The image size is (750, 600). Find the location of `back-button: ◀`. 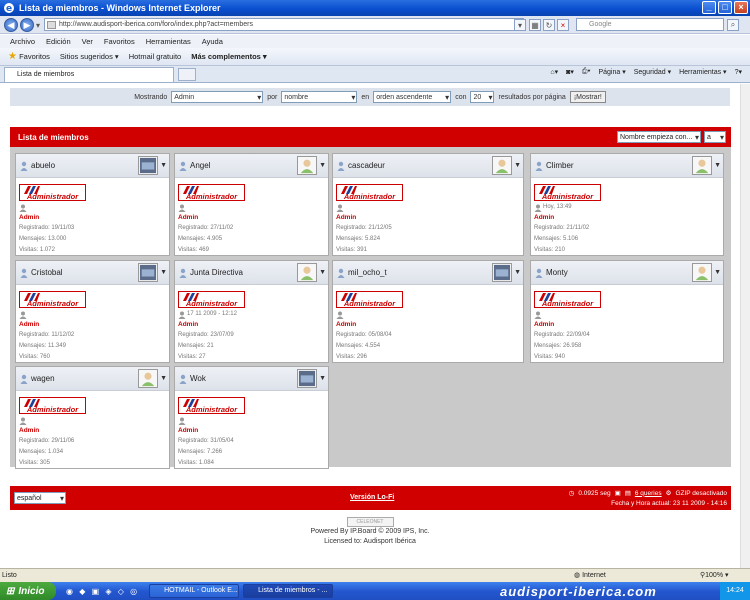

back-button: ◀ is located at coordinates (11, 25).